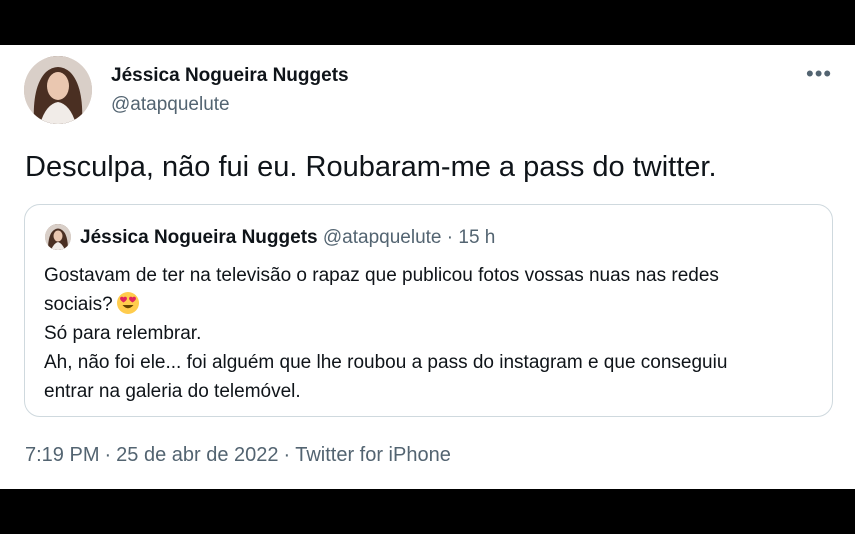  What do you see at coordinates (62, 455) in the screenshot?
I see `tweet-time: 7:19 PM` at bounding box center [62, 455].